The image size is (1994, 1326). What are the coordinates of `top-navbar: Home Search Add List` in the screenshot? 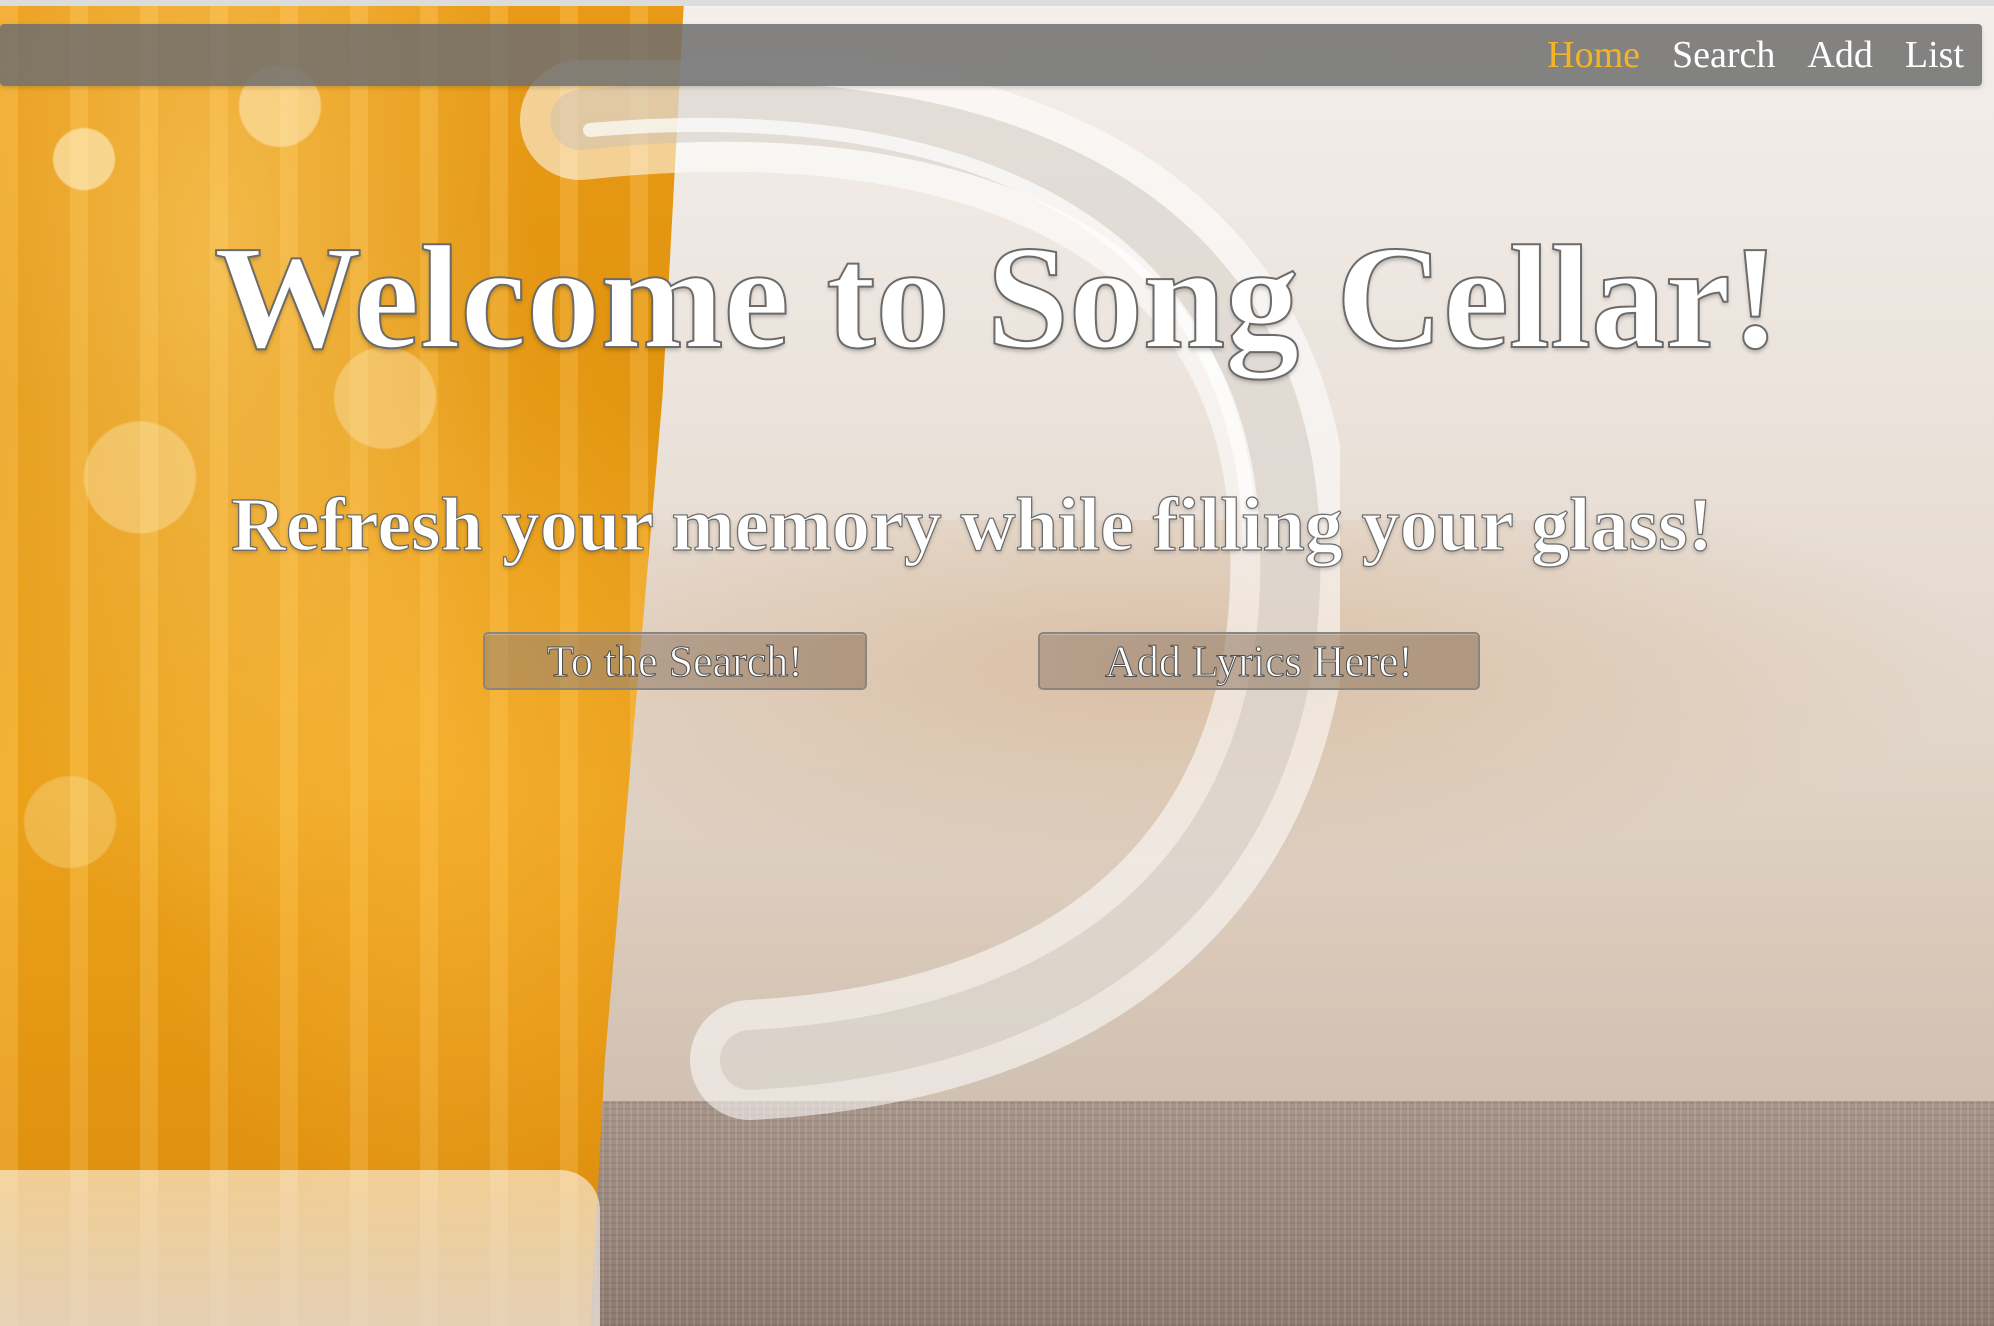 It's located at (991, 55).